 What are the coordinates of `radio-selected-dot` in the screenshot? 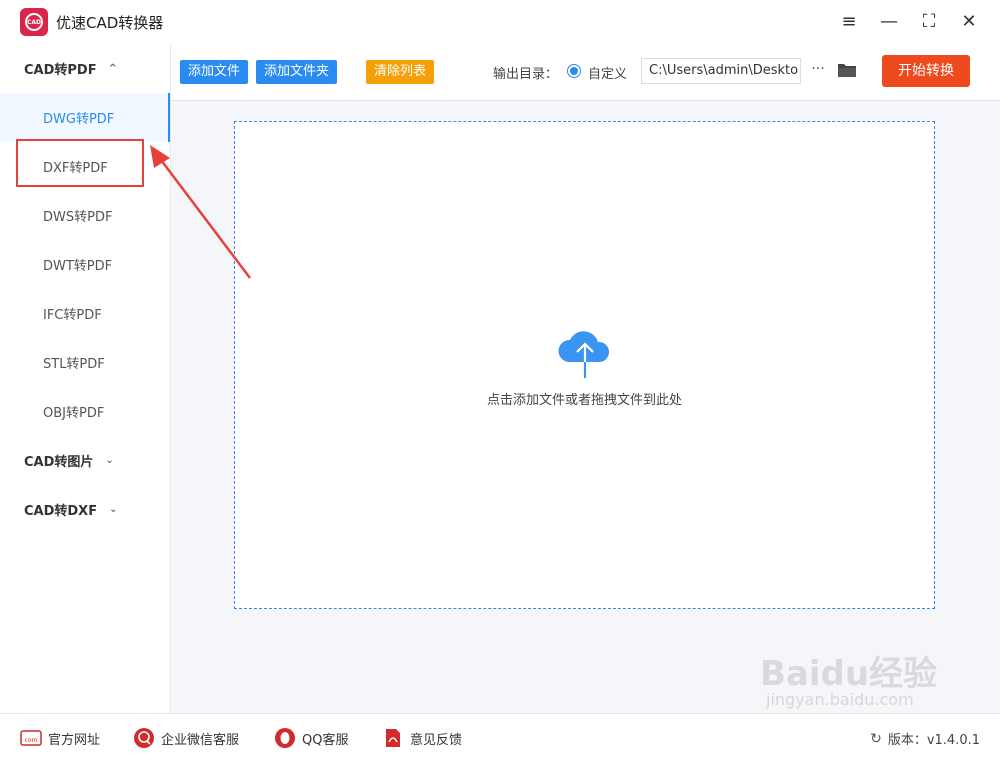 It's located at (574, 71).